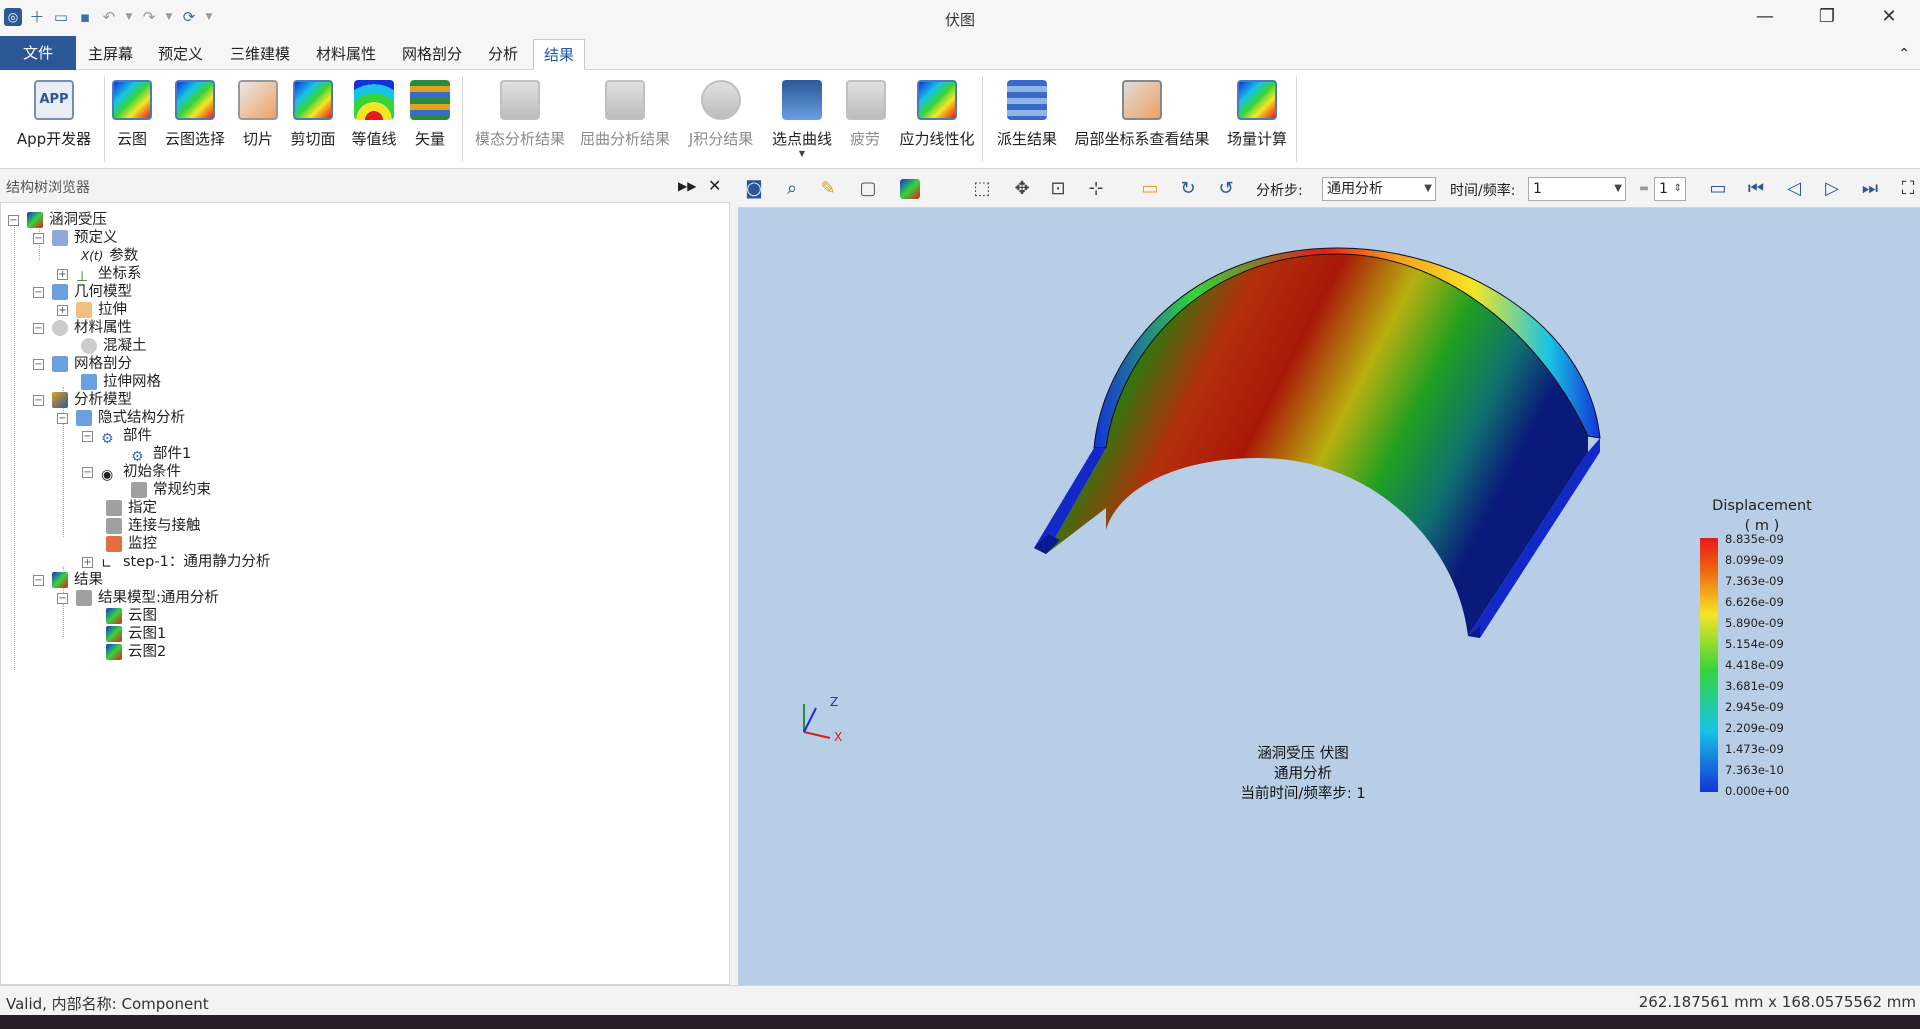 This screenshot has height=1029, width=1920. What do you see at coordinates (721, 100) in the screenshot?
I see `j-integral-icon` at bounding box center [721, 100].